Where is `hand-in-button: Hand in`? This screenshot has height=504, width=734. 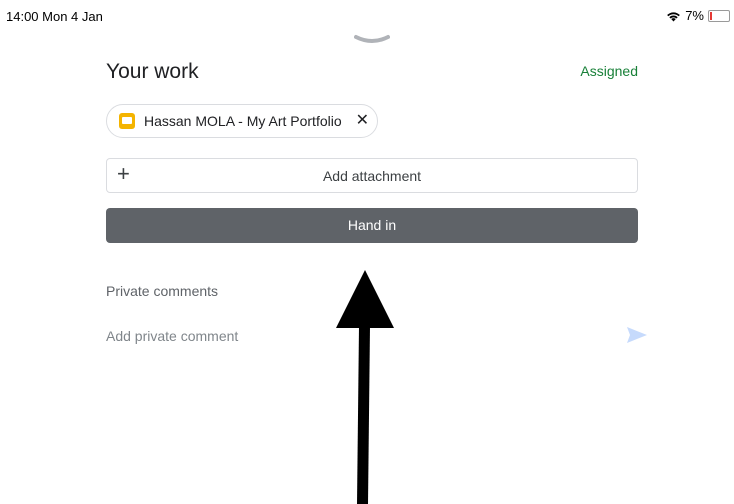
hand-in-button: Hand in is located at coordinates (372, 225).